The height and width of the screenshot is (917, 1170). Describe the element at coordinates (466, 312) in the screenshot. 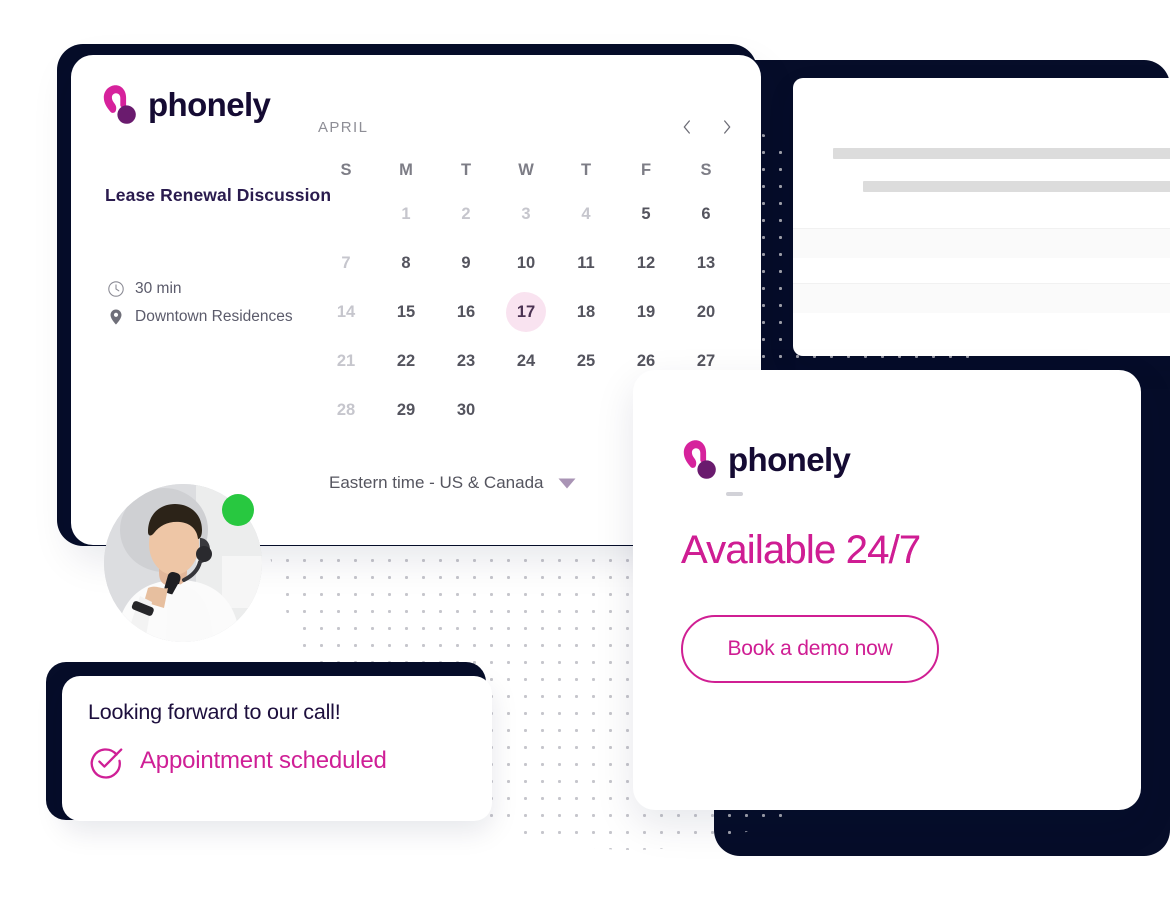

I see `calendar-day: 16` at that location.